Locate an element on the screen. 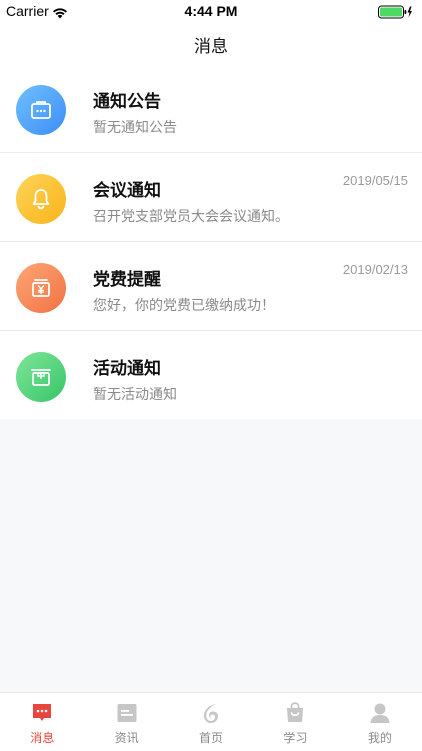  message-preview: 您好，你的党费已缴纳成功！ is located at coordinates (184, 306).